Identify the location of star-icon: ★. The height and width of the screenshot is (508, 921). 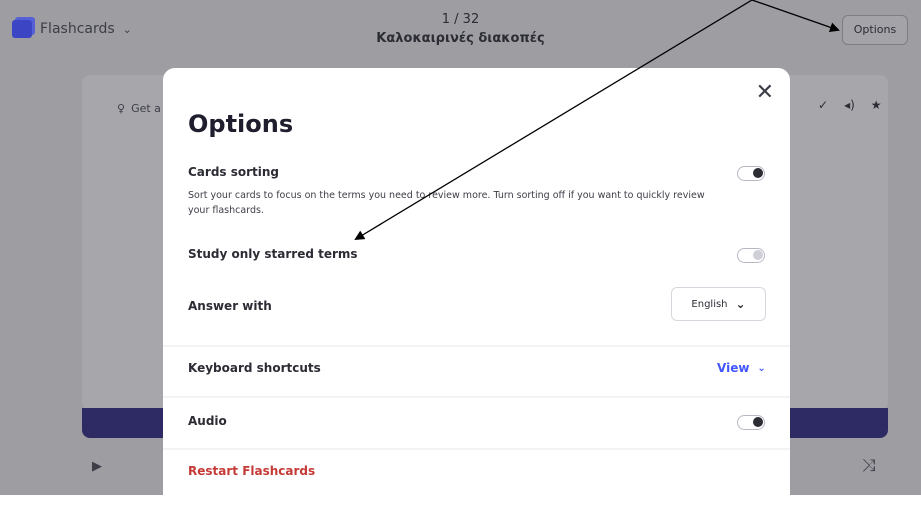
(876, 105).